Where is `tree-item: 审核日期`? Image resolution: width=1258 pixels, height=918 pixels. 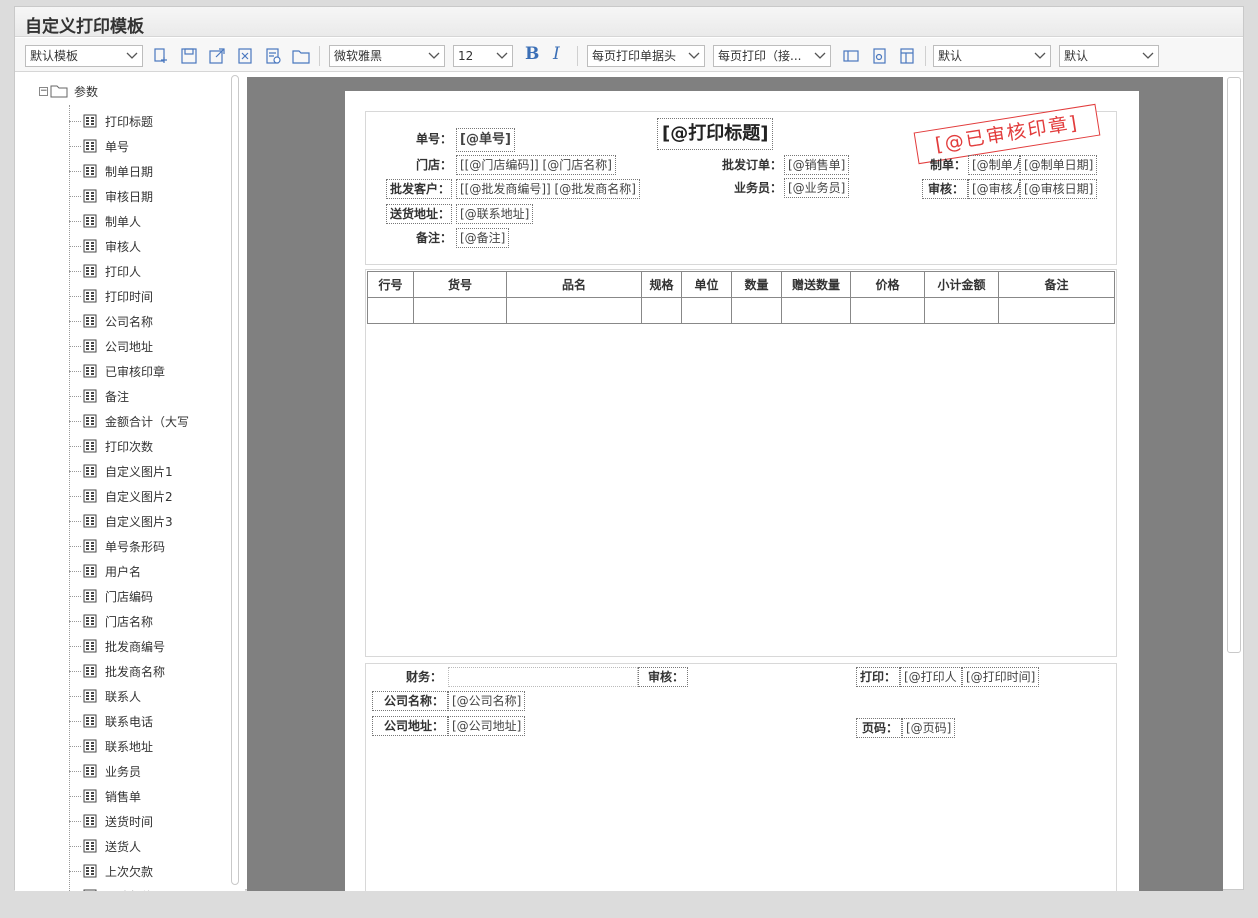
tree-item: 审核日期 is located at coordinates (111, 196).